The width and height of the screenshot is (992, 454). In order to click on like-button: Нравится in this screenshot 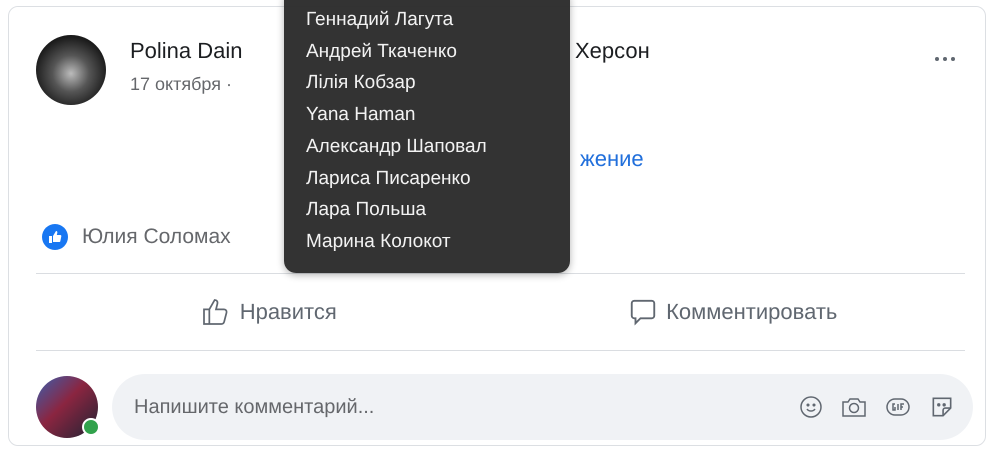, I will do `click(268, 312)`.